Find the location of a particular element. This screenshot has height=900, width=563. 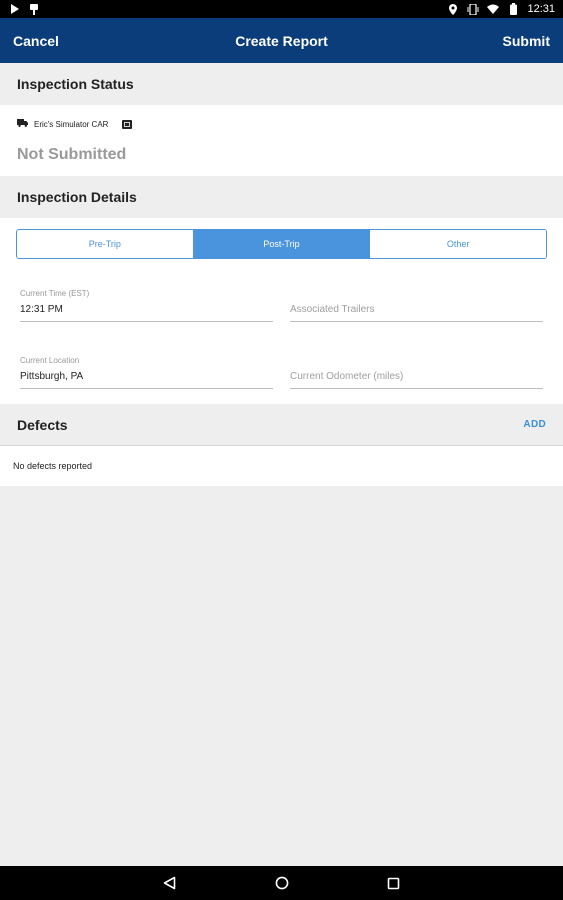

vibrate-icon is located at coordinates (473, 9).